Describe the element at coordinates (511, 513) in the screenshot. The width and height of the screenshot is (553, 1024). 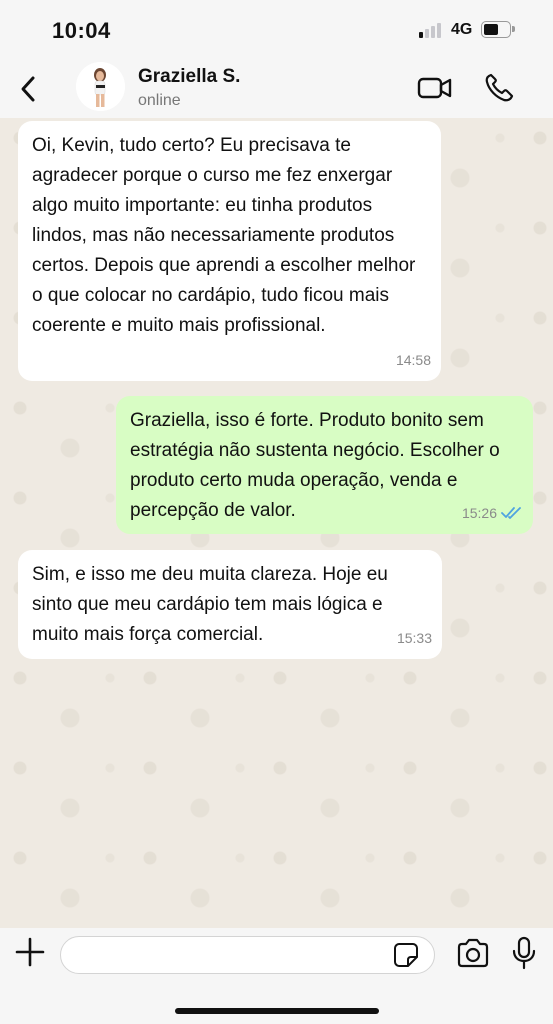
I see `read-receipt-icon` at that location.